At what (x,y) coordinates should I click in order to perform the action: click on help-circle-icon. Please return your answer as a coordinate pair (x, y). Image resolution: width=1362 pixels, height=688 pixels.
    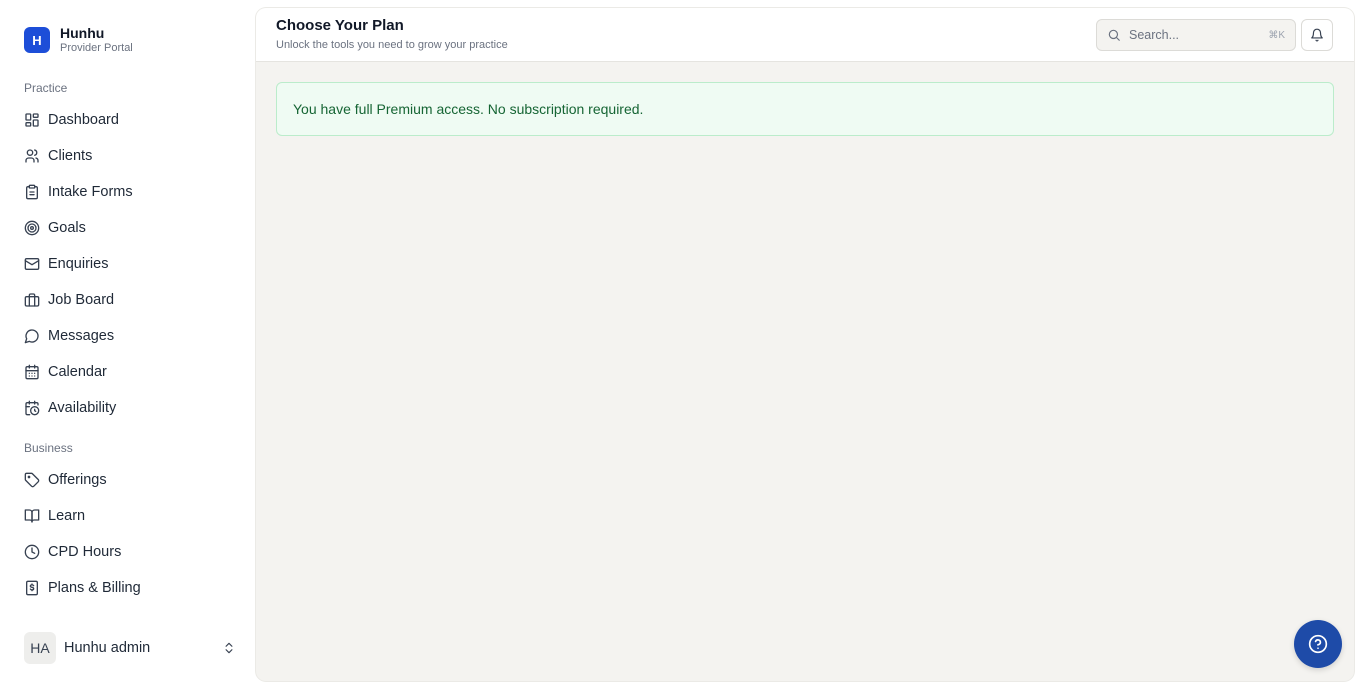
    Looking at the image, I should click on (1318, 644).